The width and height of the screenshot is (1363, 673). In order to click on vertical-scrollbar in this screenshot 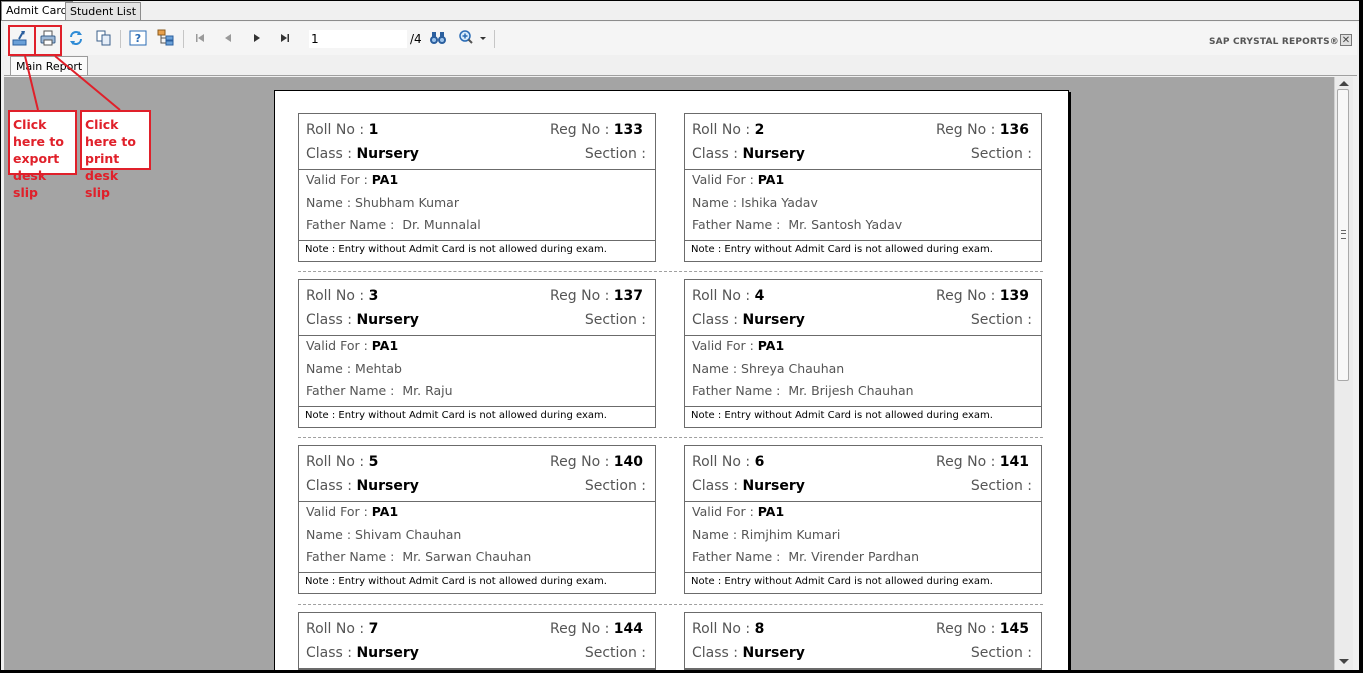, I will do `click(1343, 373)`.